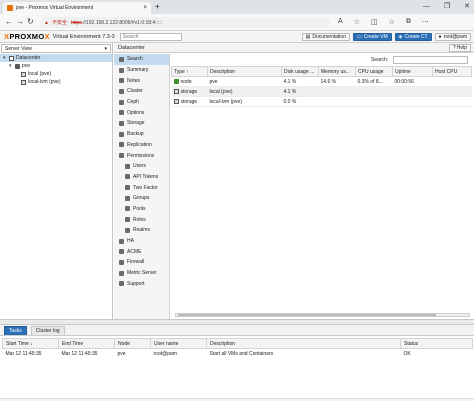 This screenshot has width=474, height=401. Describe the element at coordinates (325, 36) in the screenshot. I see `documentation-button: ▤ Documentation` at that location.